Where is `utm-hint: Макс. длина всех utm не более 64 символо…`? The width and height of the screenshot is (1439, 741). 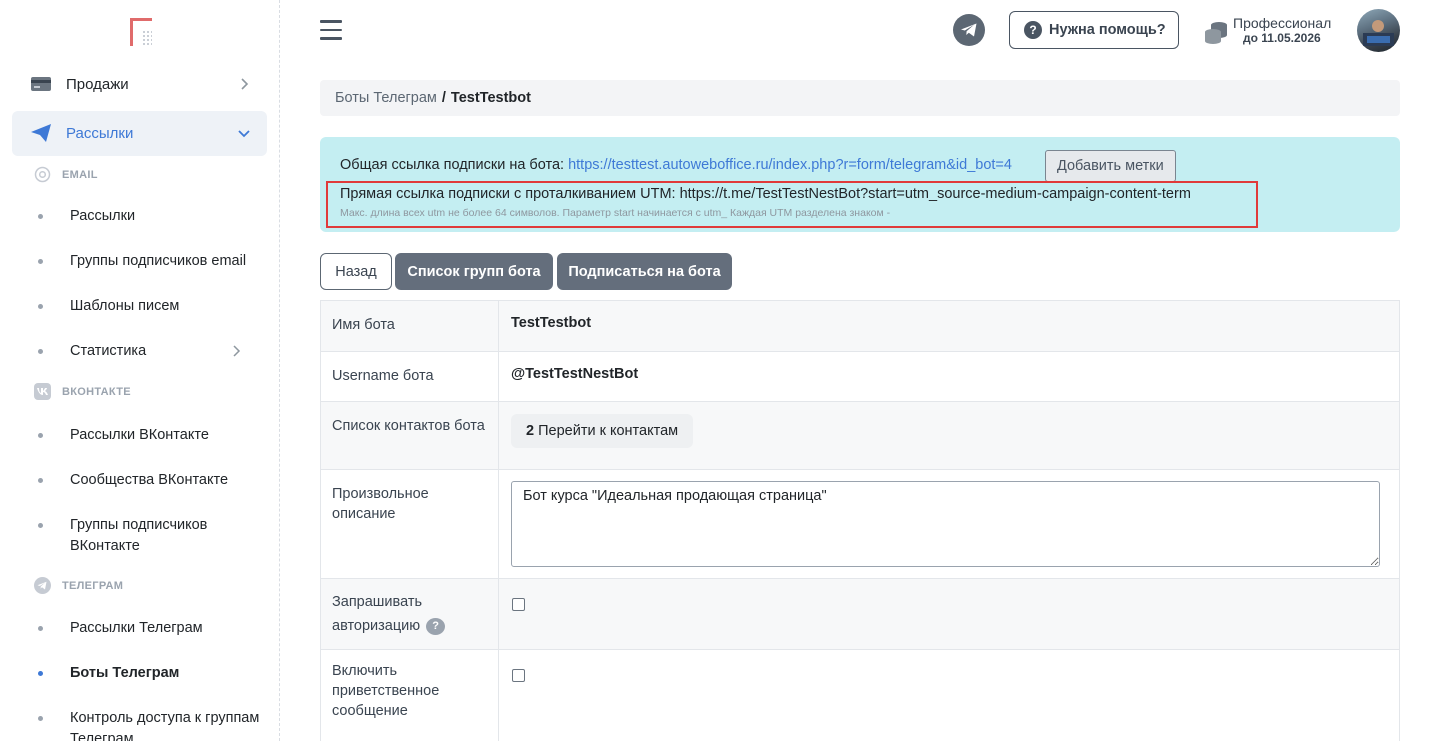 utm-hint: Макс. длина всех utm не более 64 символо… is located at coordinates (615, 213).